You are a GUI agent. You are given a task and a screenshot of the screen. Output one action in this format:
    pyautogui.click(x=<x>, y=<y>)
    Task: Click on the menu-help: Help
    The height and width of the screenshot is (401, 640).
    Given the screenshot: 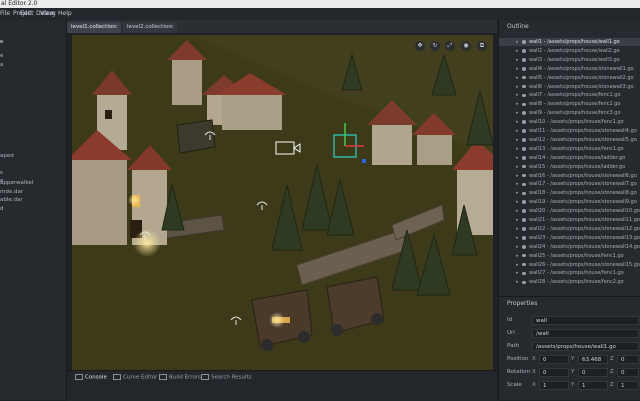 What is the action you would take?
    pyautogui.click(x=65, y=14)
    